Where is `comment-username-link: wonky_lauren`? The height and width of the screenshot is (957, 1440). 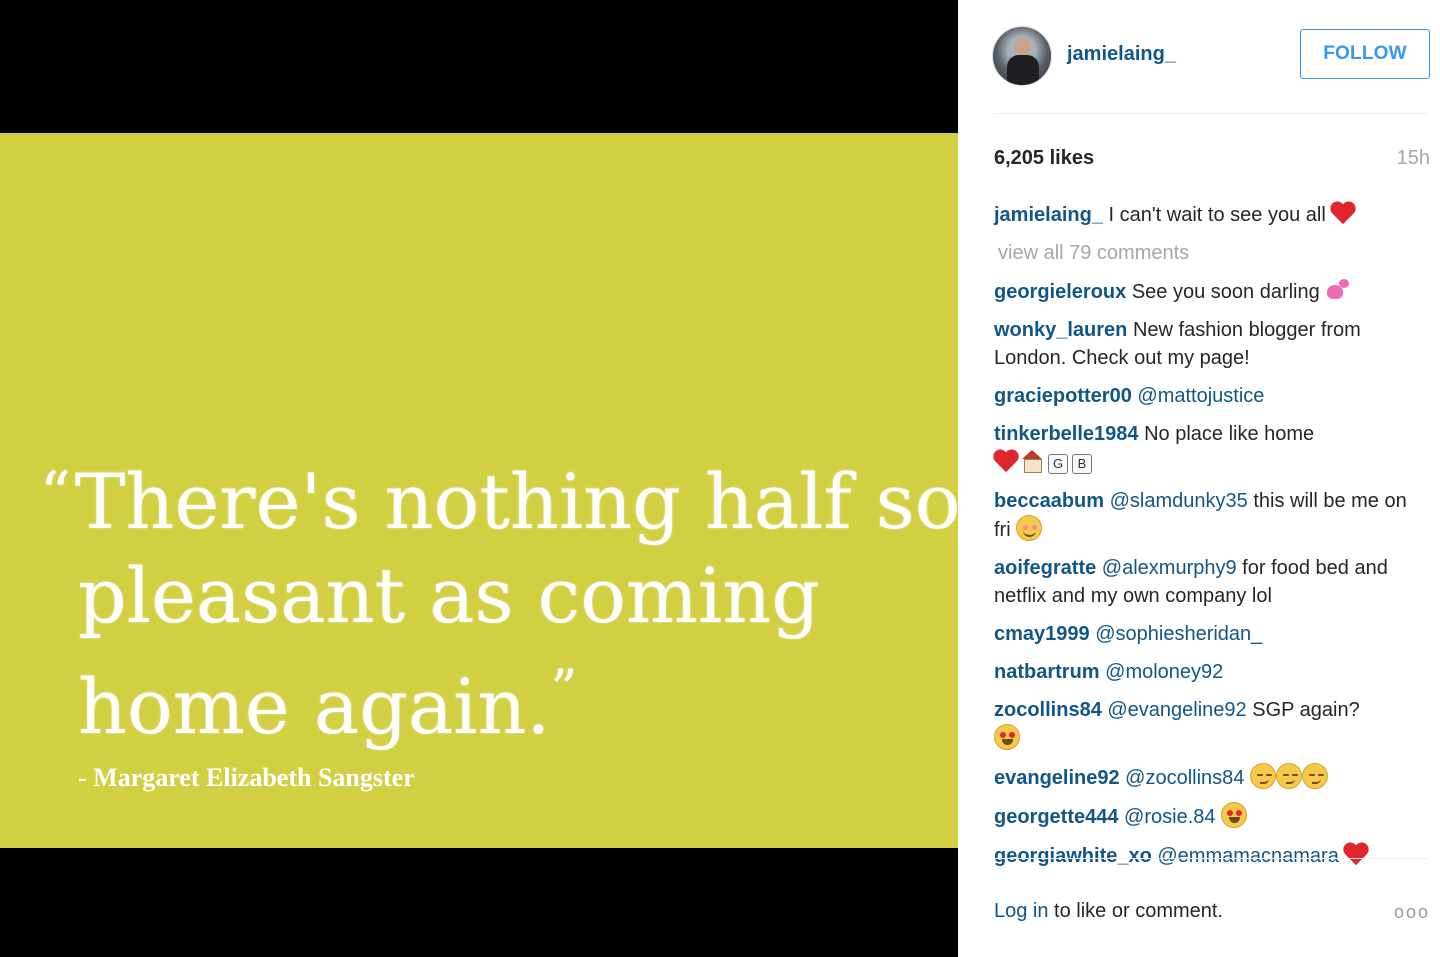
comment-username-link: wonky_lauren is located at coordinates (1060, 330).